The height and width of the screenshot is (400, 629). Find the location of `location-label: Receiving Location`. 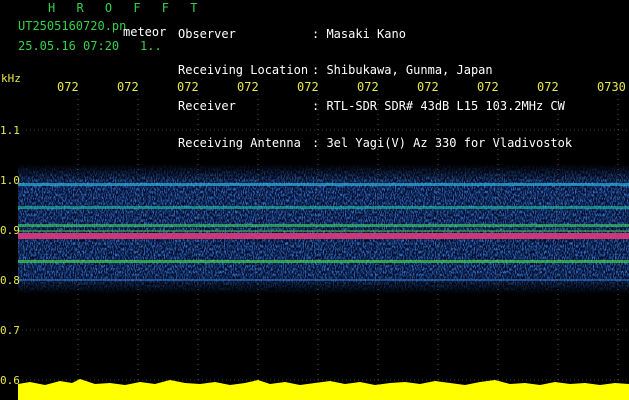

location-label: Receiving Location is located at coordinates (243, 70).